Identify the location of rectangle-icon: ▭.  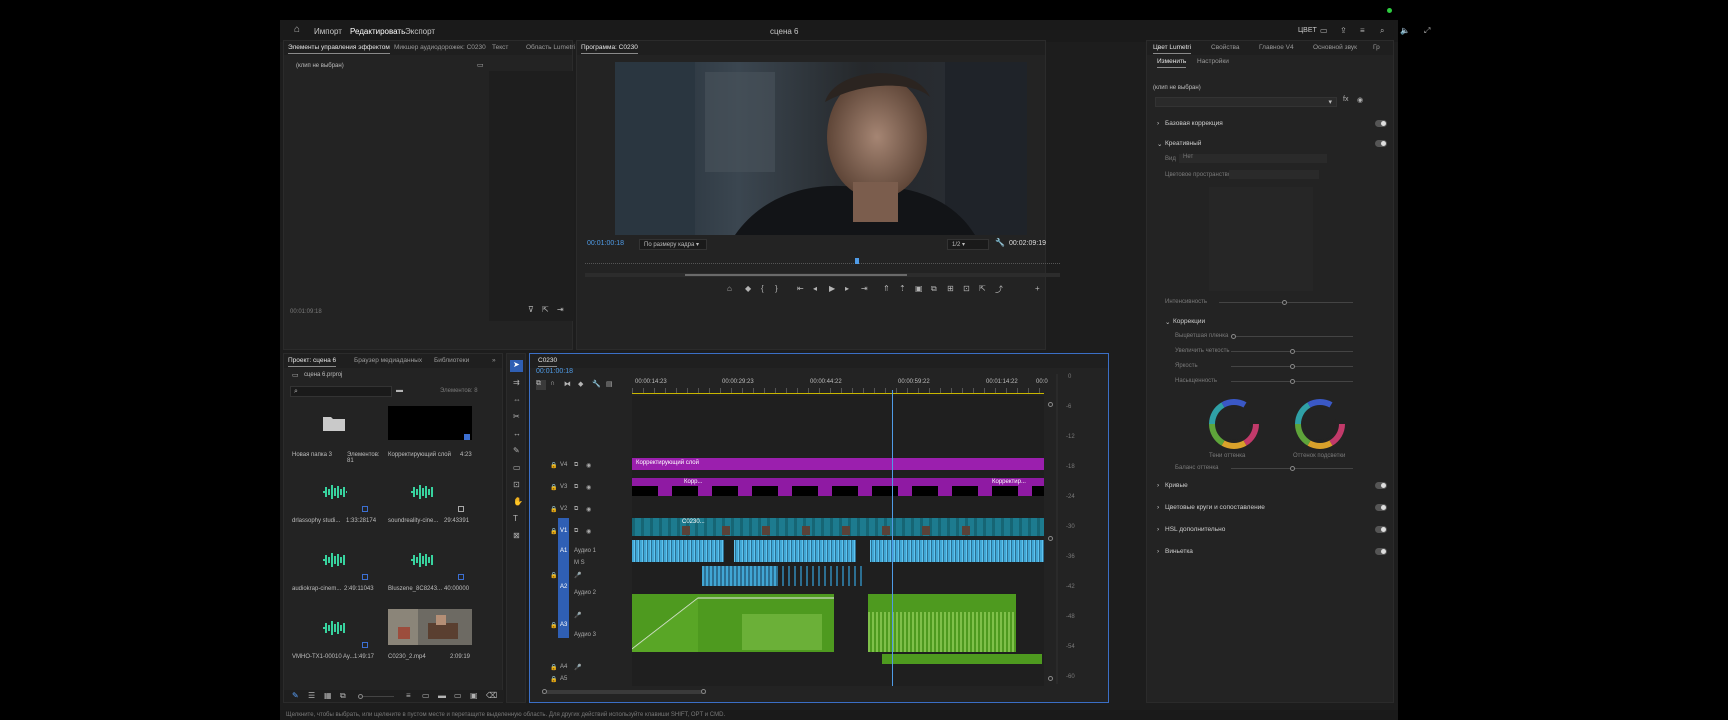
(517, 467).